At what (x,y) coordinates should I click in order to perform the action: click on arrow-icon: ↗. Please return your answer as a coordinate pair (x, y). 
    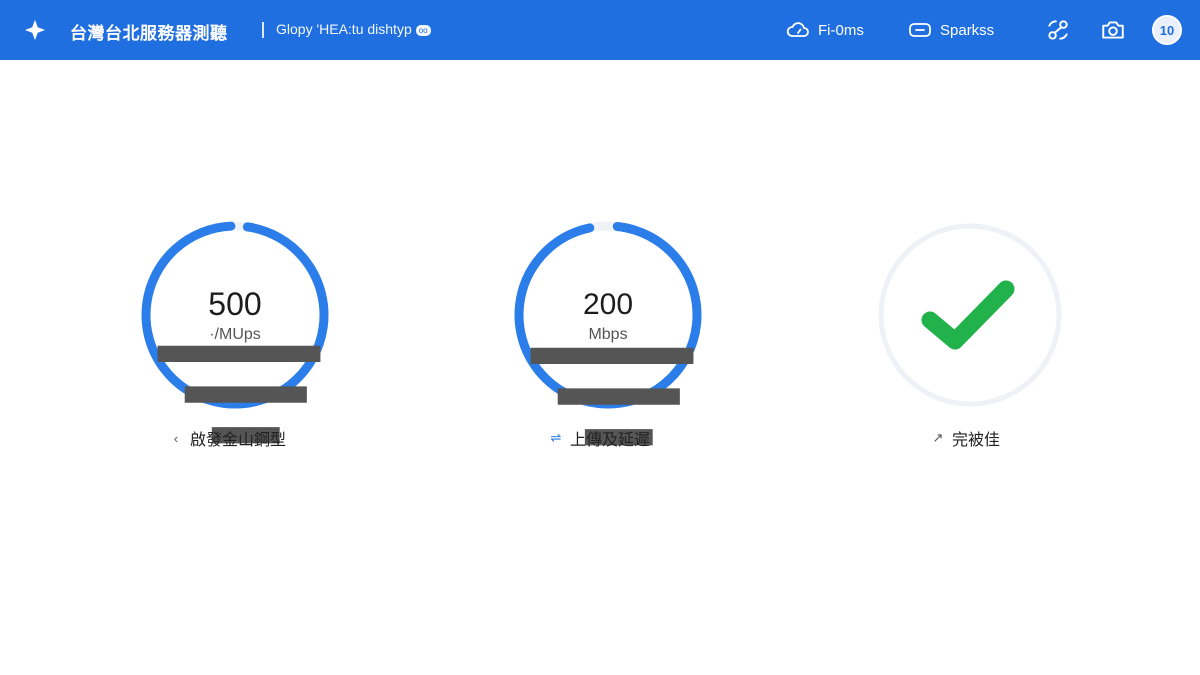
    Looking at the image, I should click on (938, 437).